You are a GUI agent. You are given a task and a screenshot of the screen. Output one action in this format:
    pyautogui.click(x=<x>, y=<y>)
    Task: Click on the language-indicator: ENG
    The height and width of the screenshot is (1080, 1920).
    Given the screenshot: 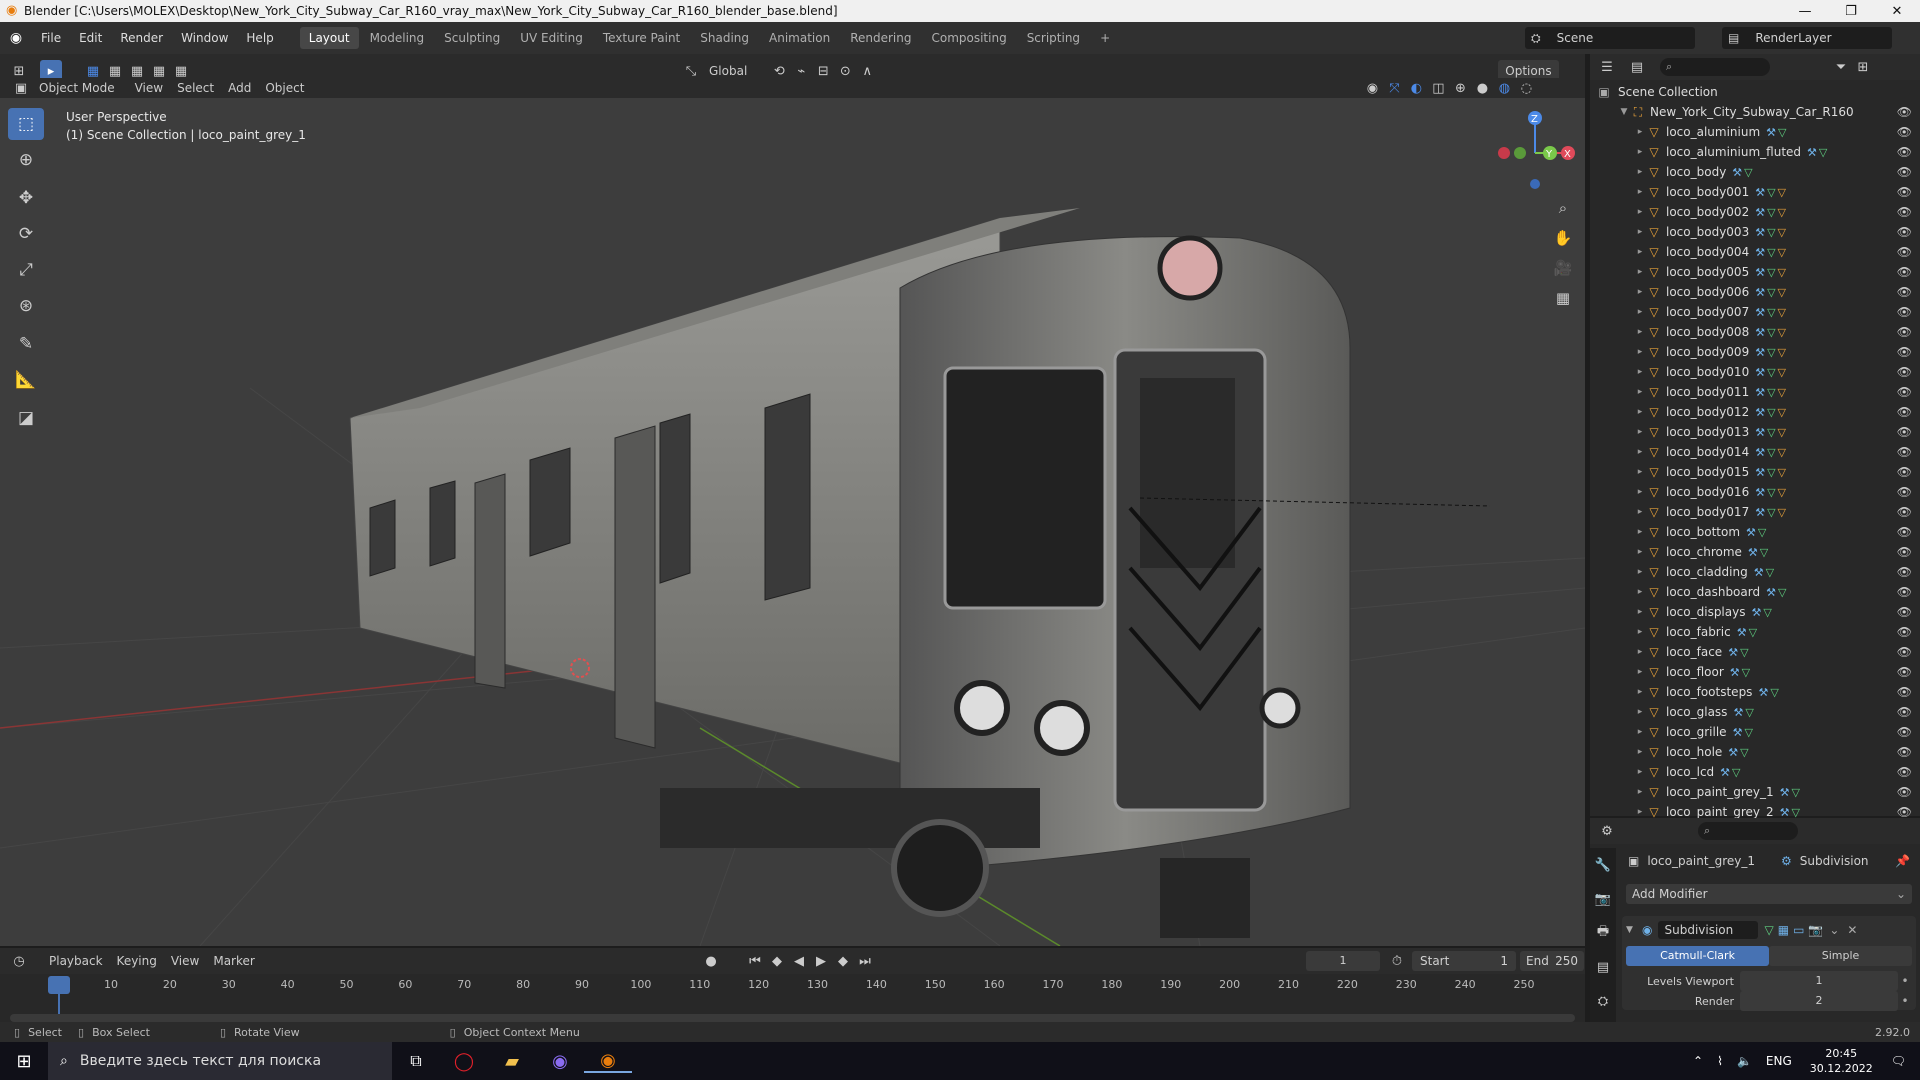 What is the action you would take?
    pyautogui.click(x=1779, y=1061)
    